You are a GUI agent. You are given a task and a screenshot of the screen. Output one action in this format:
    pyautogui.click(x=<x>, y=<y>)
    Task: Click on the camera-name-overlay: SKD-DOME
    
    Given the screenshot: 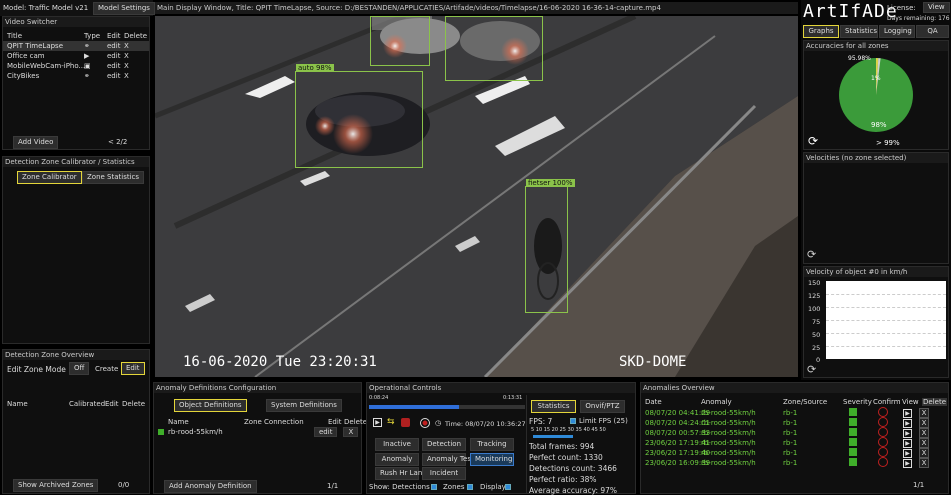 What is the action you would take?
    pyautogui.click(x=653, y=362)
    